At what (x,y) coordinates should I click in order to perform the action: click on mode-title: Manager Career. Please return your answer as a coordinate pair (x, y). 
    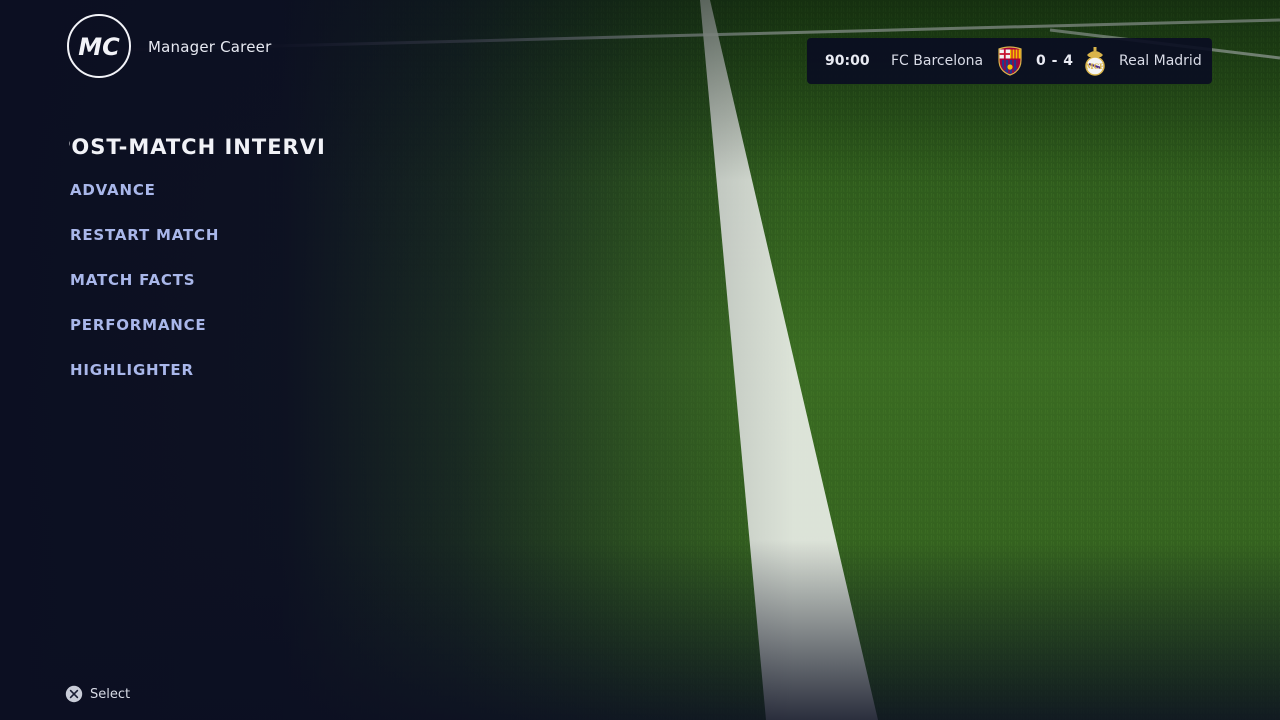
    Looking at the image, I should click on (210, 47).